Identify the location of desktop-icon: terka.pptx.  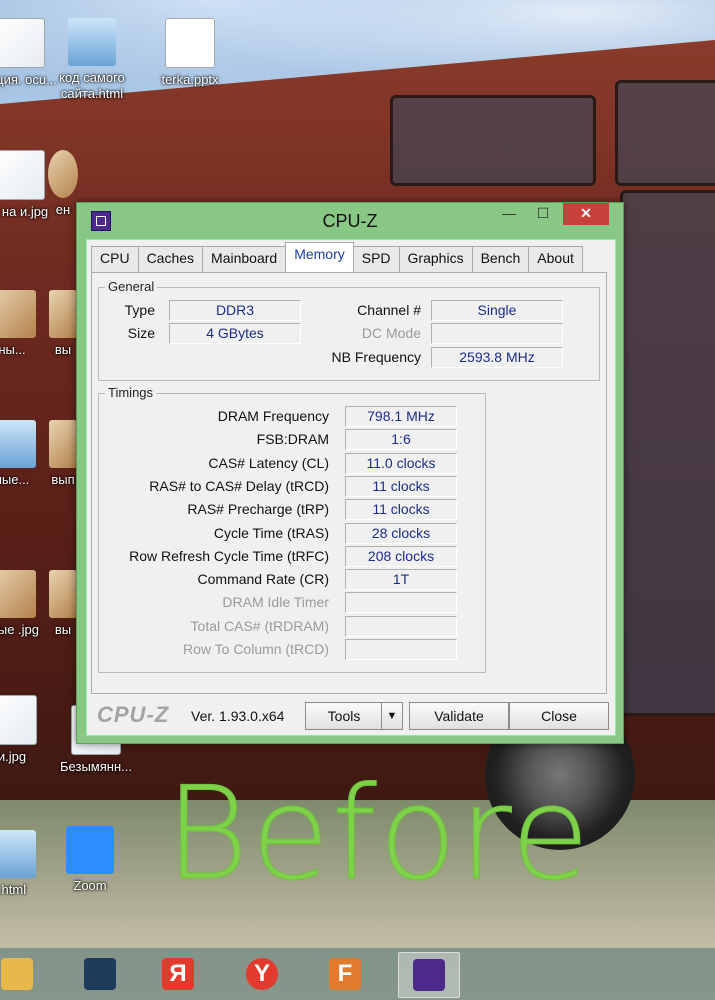
(190, 53).